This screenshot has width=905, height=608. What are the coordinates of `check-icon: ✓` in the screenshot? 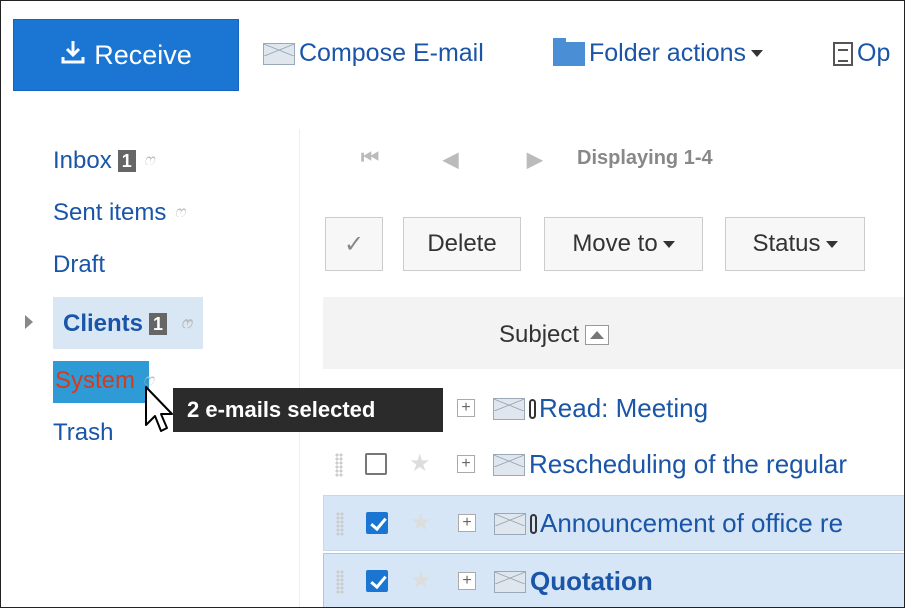 It's located at (354, 244).